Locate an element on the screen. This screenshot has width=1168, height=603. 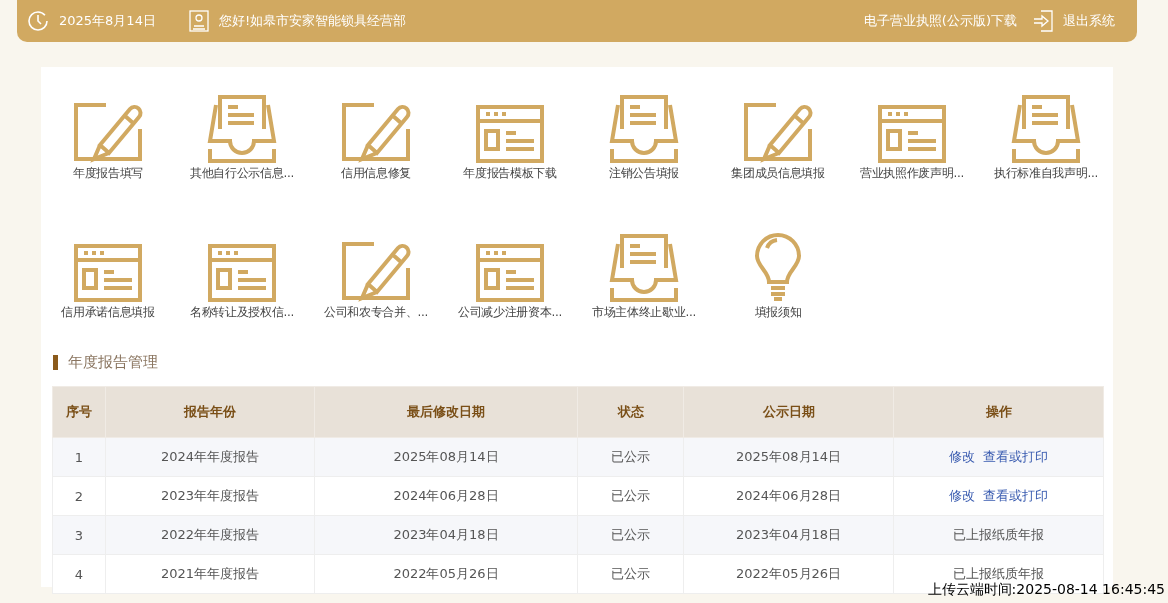
table-cell: 2021年年度报告 is located at coordinates (210, 574).